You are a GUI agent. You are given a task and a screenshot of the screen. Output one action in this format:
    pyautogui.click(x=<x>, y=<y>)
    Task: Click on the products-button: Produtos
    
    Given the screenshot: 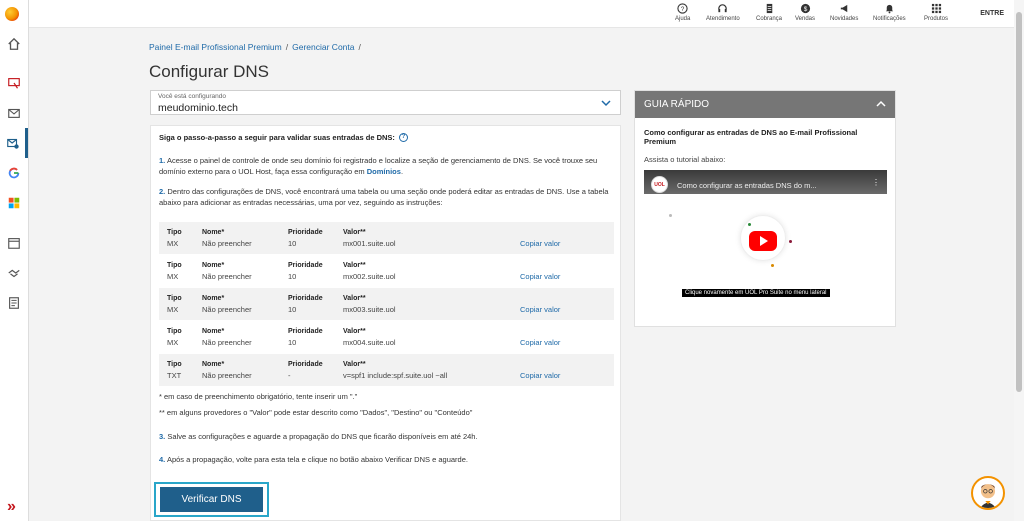 What is the action you would take?
    pyautogui.click(x=936, y=12)
    